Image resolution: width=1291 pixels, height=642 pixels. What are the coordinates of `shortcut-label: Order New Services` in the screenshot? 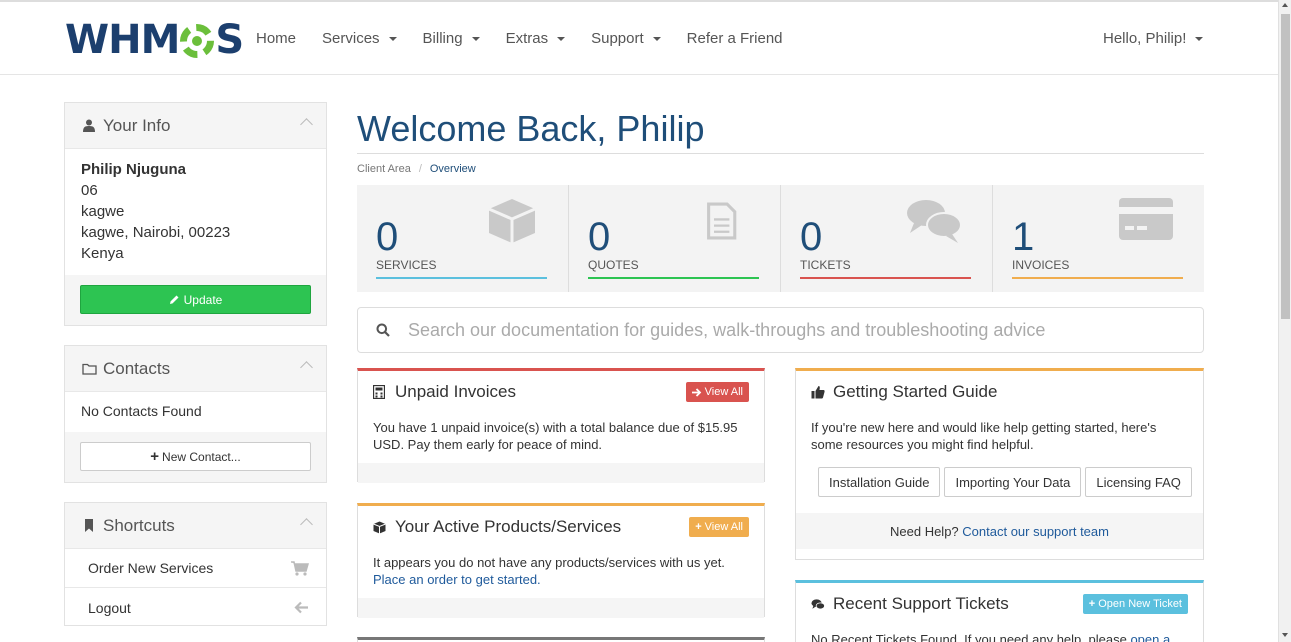 It's located at (151, 568).